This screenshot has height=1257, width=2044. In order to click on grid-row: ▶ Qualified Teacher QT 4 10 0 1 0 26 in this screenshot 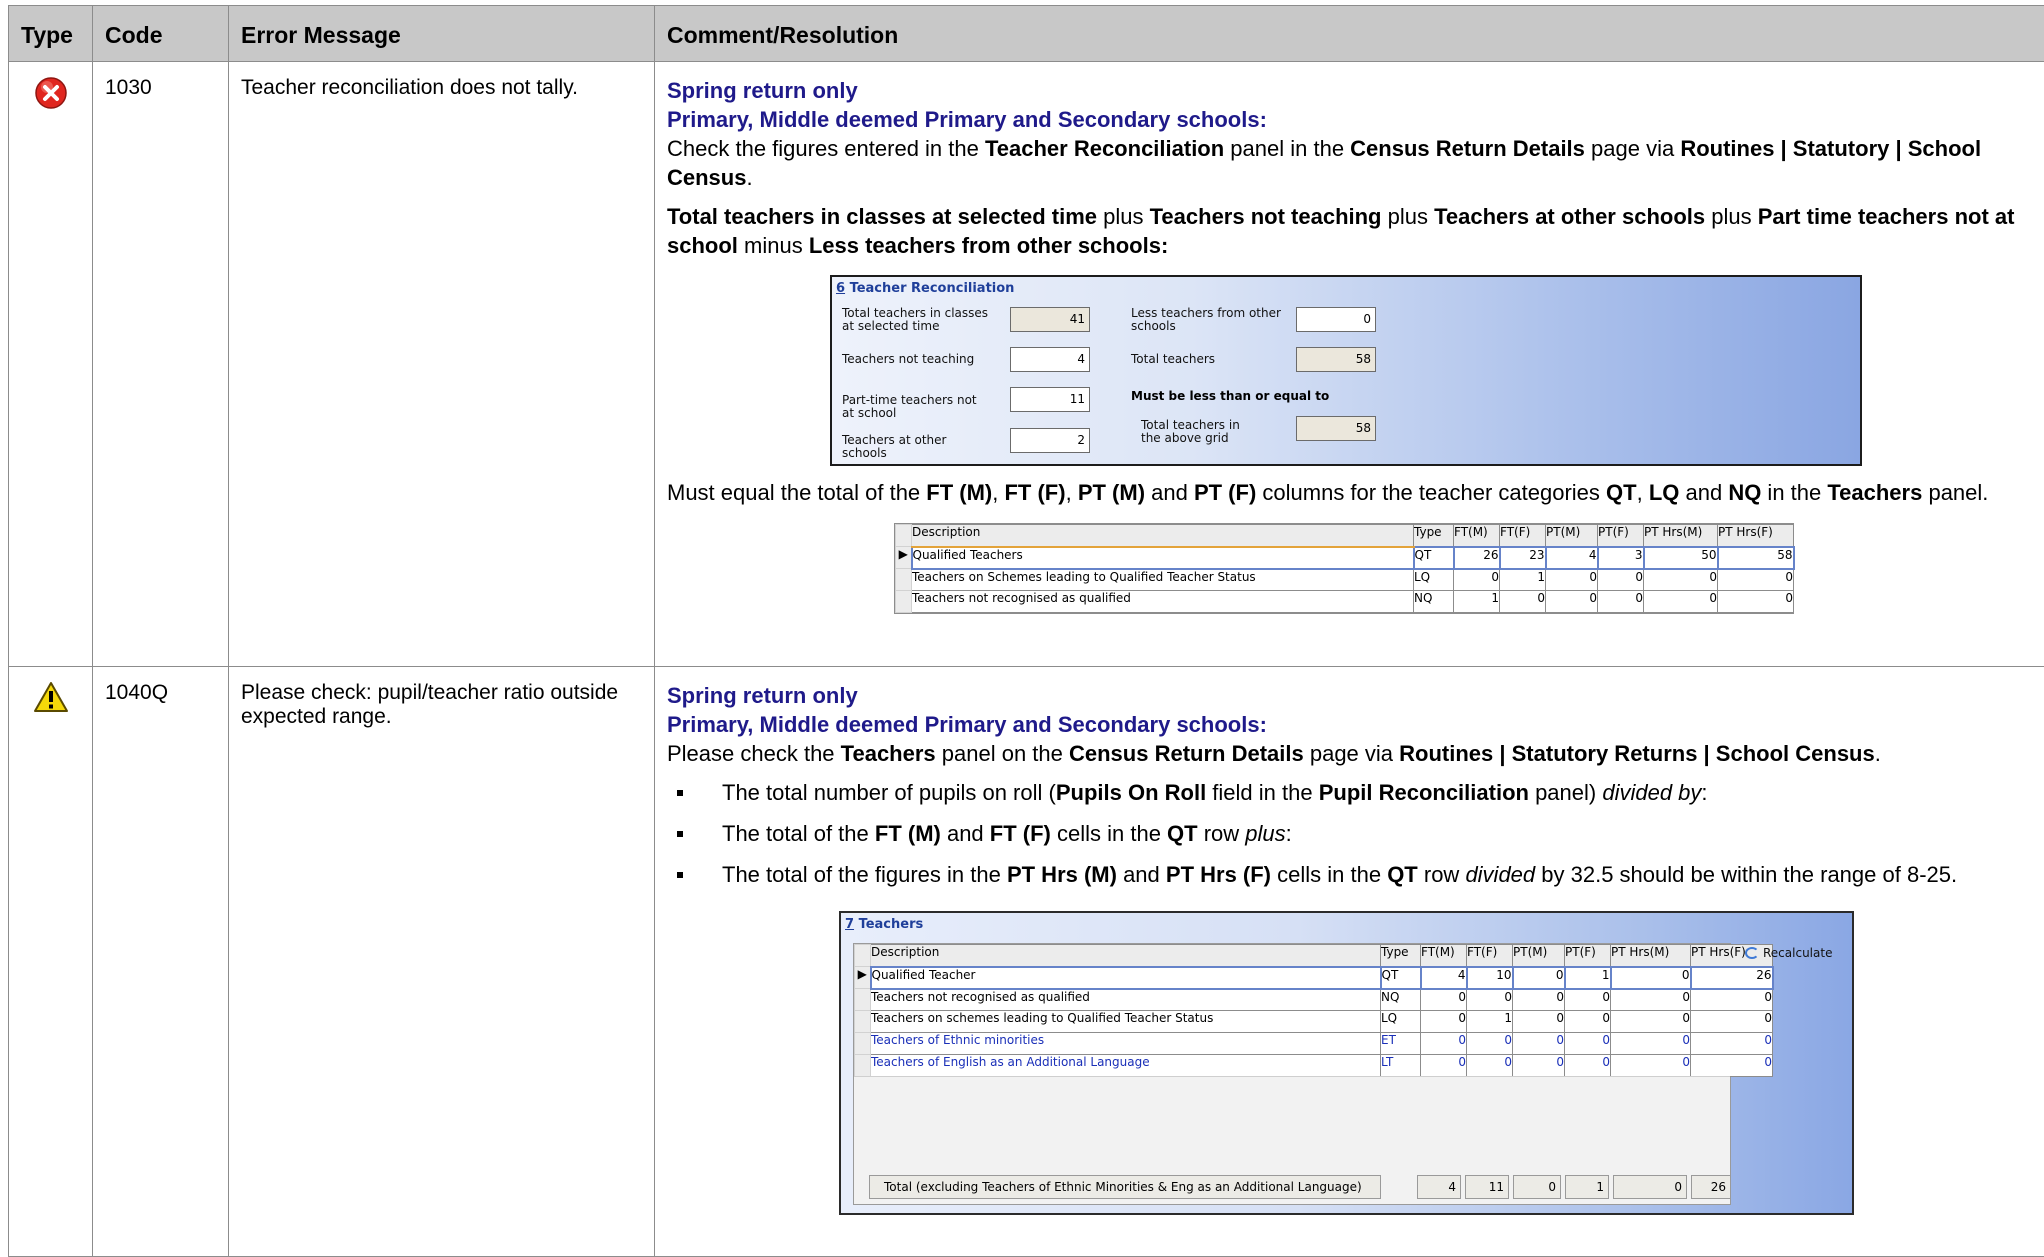, I will do `click(1314, 978)`.